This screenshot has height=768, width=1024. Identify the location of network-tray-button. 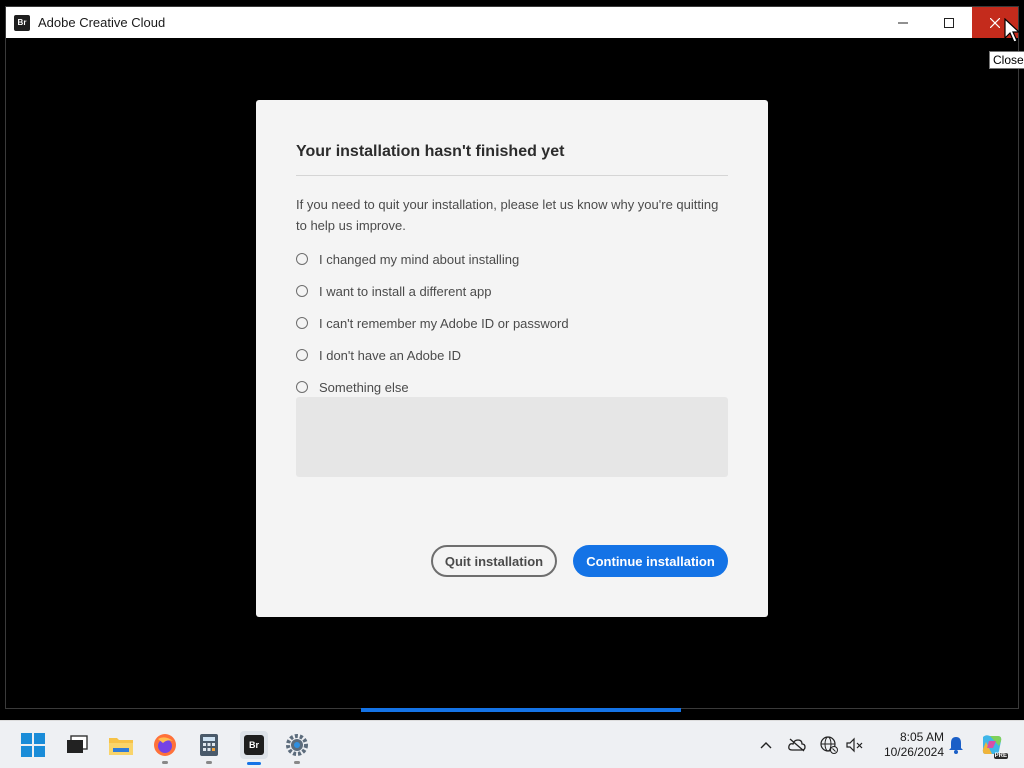
(829, 745).